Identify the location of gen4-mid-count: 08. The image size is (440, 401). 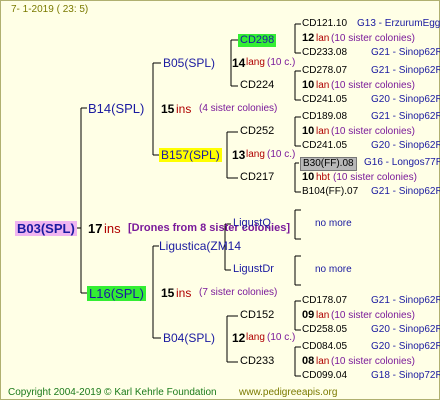
(308, 361).